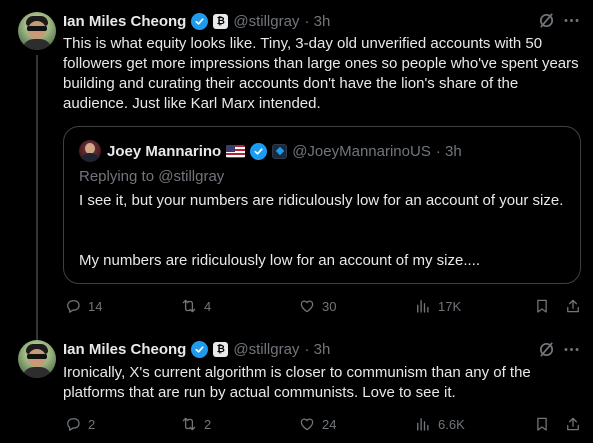 The width and height of the screenshot is (593, 443). Describe the element at coordinates (329, 306) in the screenshot. I see `like-count: 30` at that location.